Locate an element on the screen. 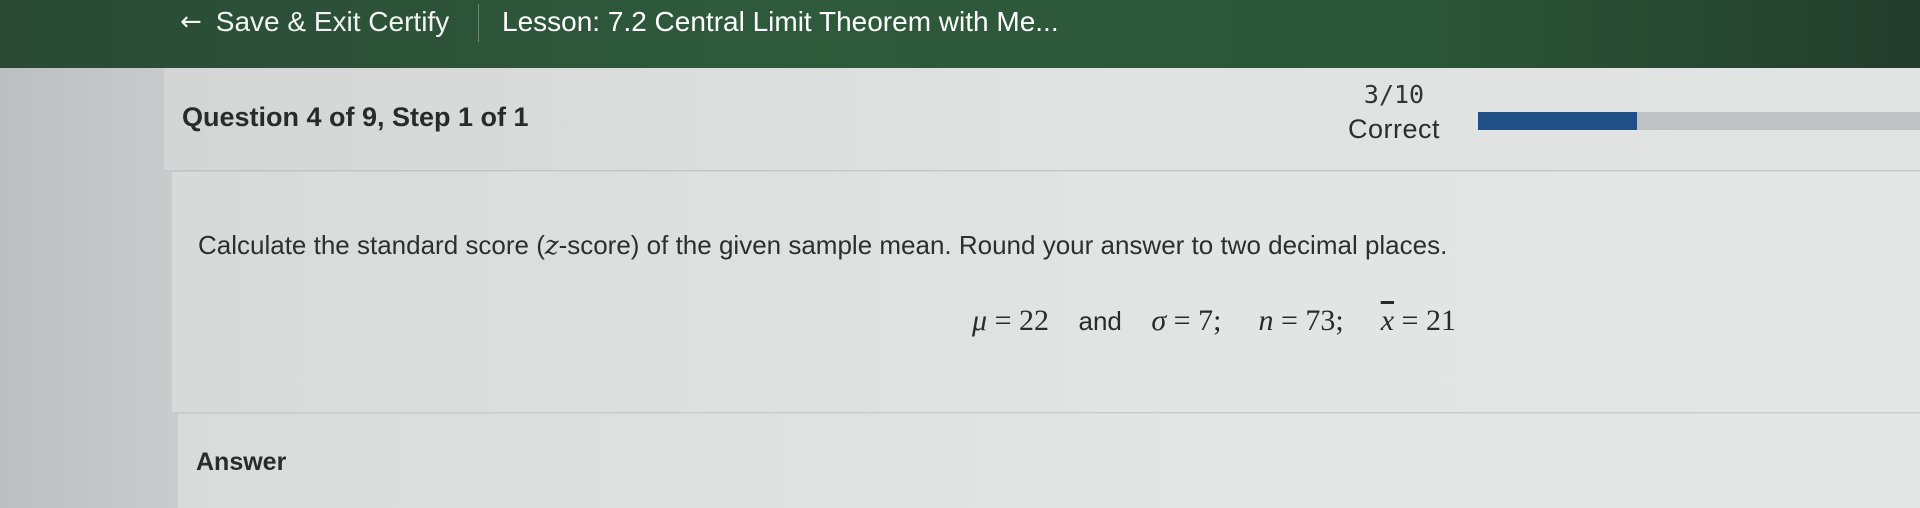  and-text: and is located at coordinates (1100, 321).